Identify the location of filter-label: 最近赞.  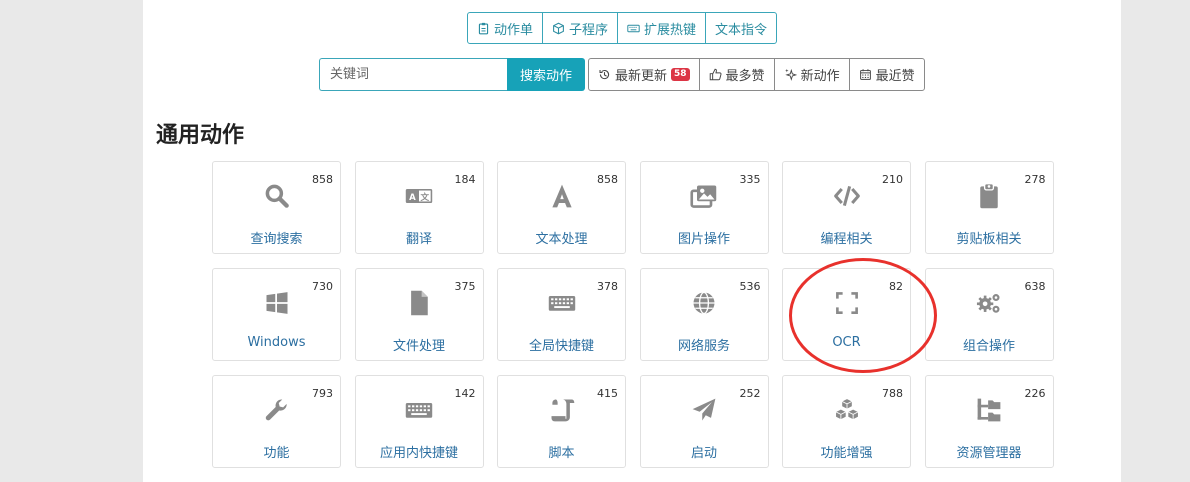
(895, 76).